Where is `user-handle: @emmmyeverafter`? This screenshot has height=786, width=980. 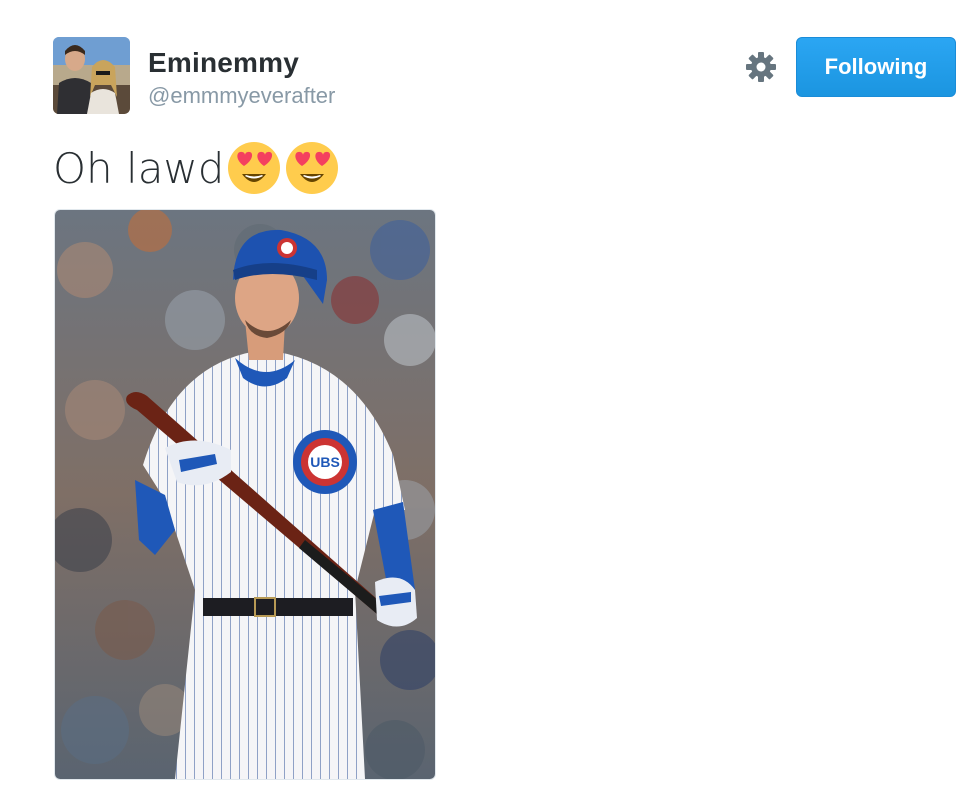
user-handle: @emmmyeverafter is located at coordinates (241, 96).